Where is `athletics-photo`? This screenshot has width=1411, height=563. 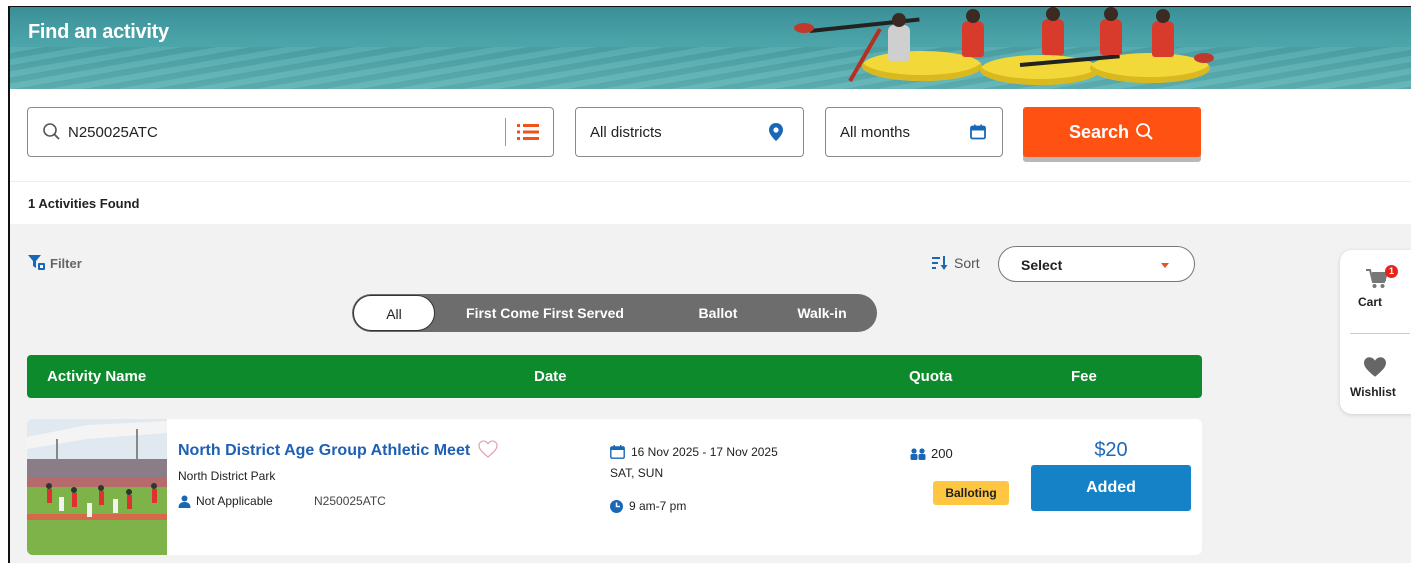 athletics-photo is located at coordinates (97, 487).